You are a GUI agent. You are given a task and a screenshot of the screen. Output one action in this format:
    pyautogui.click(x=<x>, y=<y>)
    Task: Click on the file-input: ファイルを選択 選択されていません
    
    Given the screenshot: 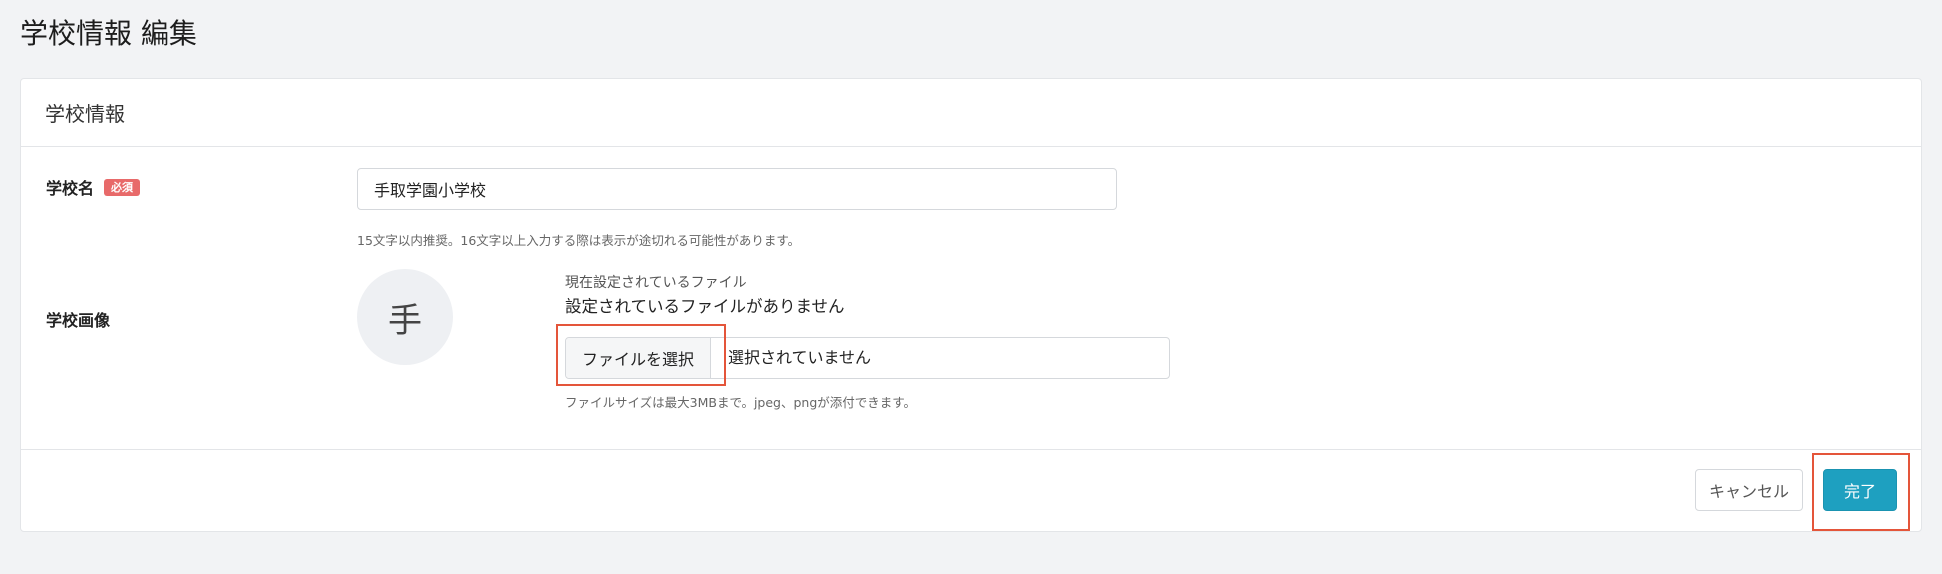 What is the action you would take?
    pyautogui.click(x=867, y=358)
    